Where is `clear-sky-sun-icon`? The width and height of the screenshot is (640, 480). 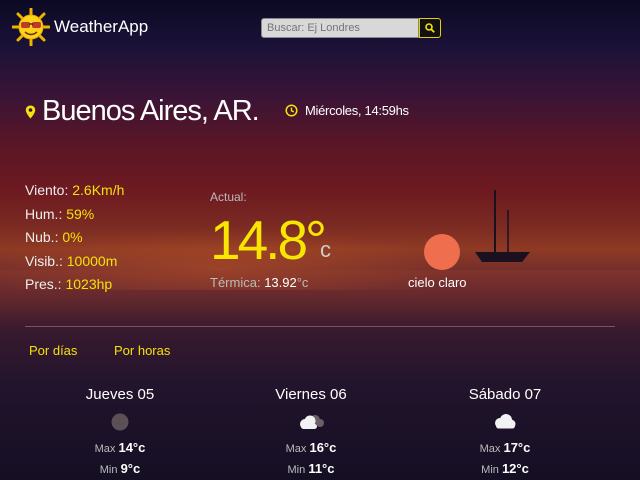
clear-sky-sun-icon is located at coordinates (442, 252).